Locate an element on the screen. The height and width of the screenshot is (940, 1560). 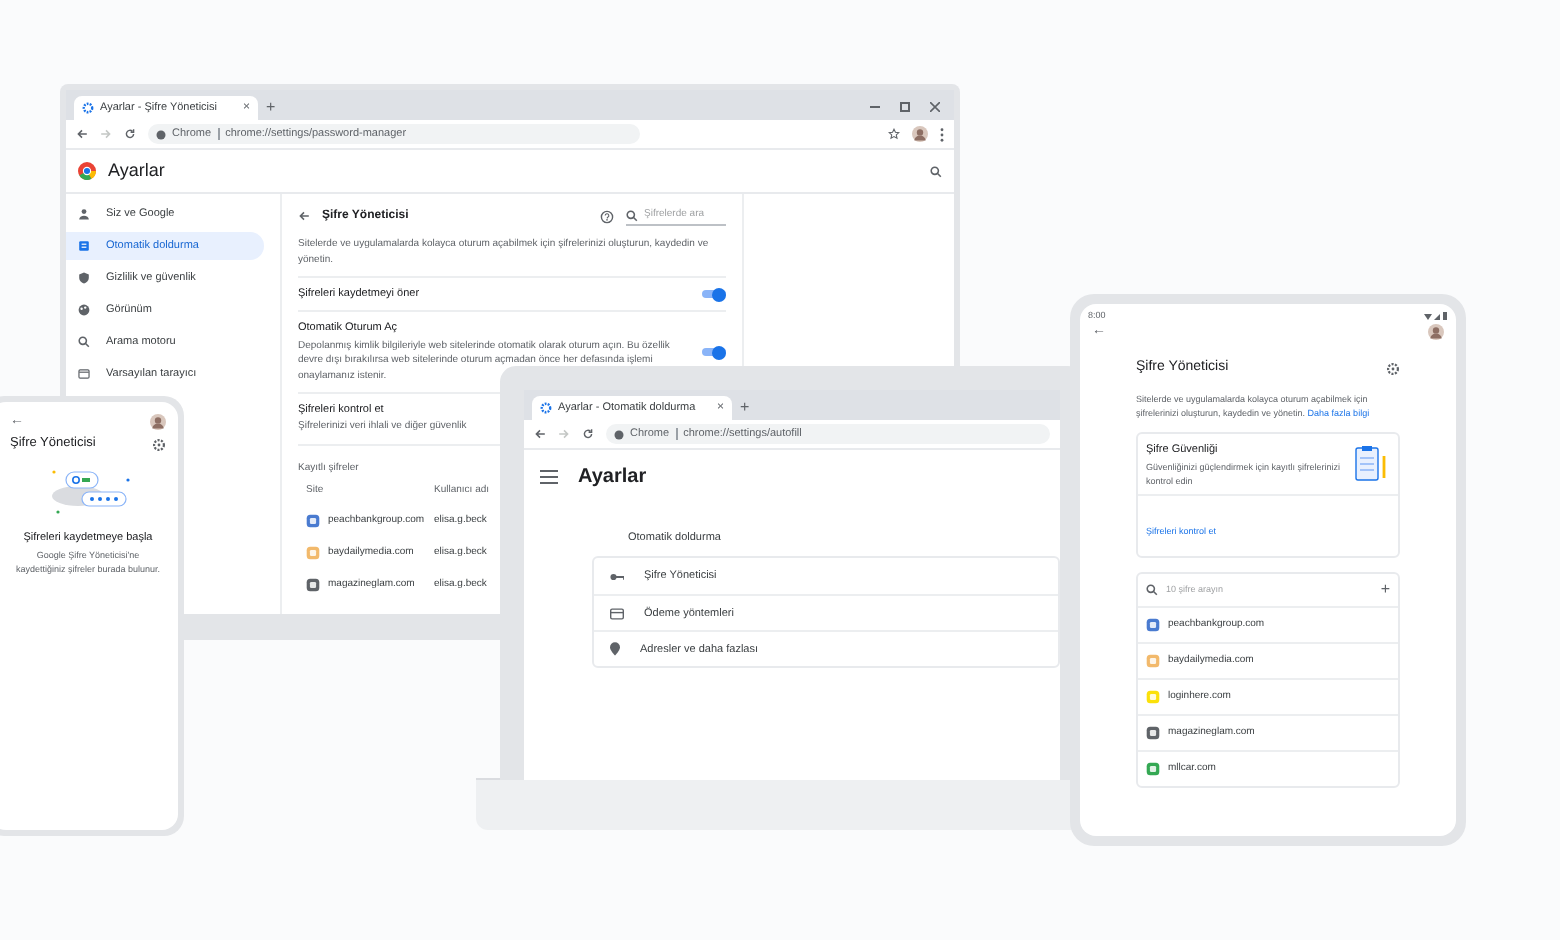
status-icons-icon is located at coordinates (1436, 316).